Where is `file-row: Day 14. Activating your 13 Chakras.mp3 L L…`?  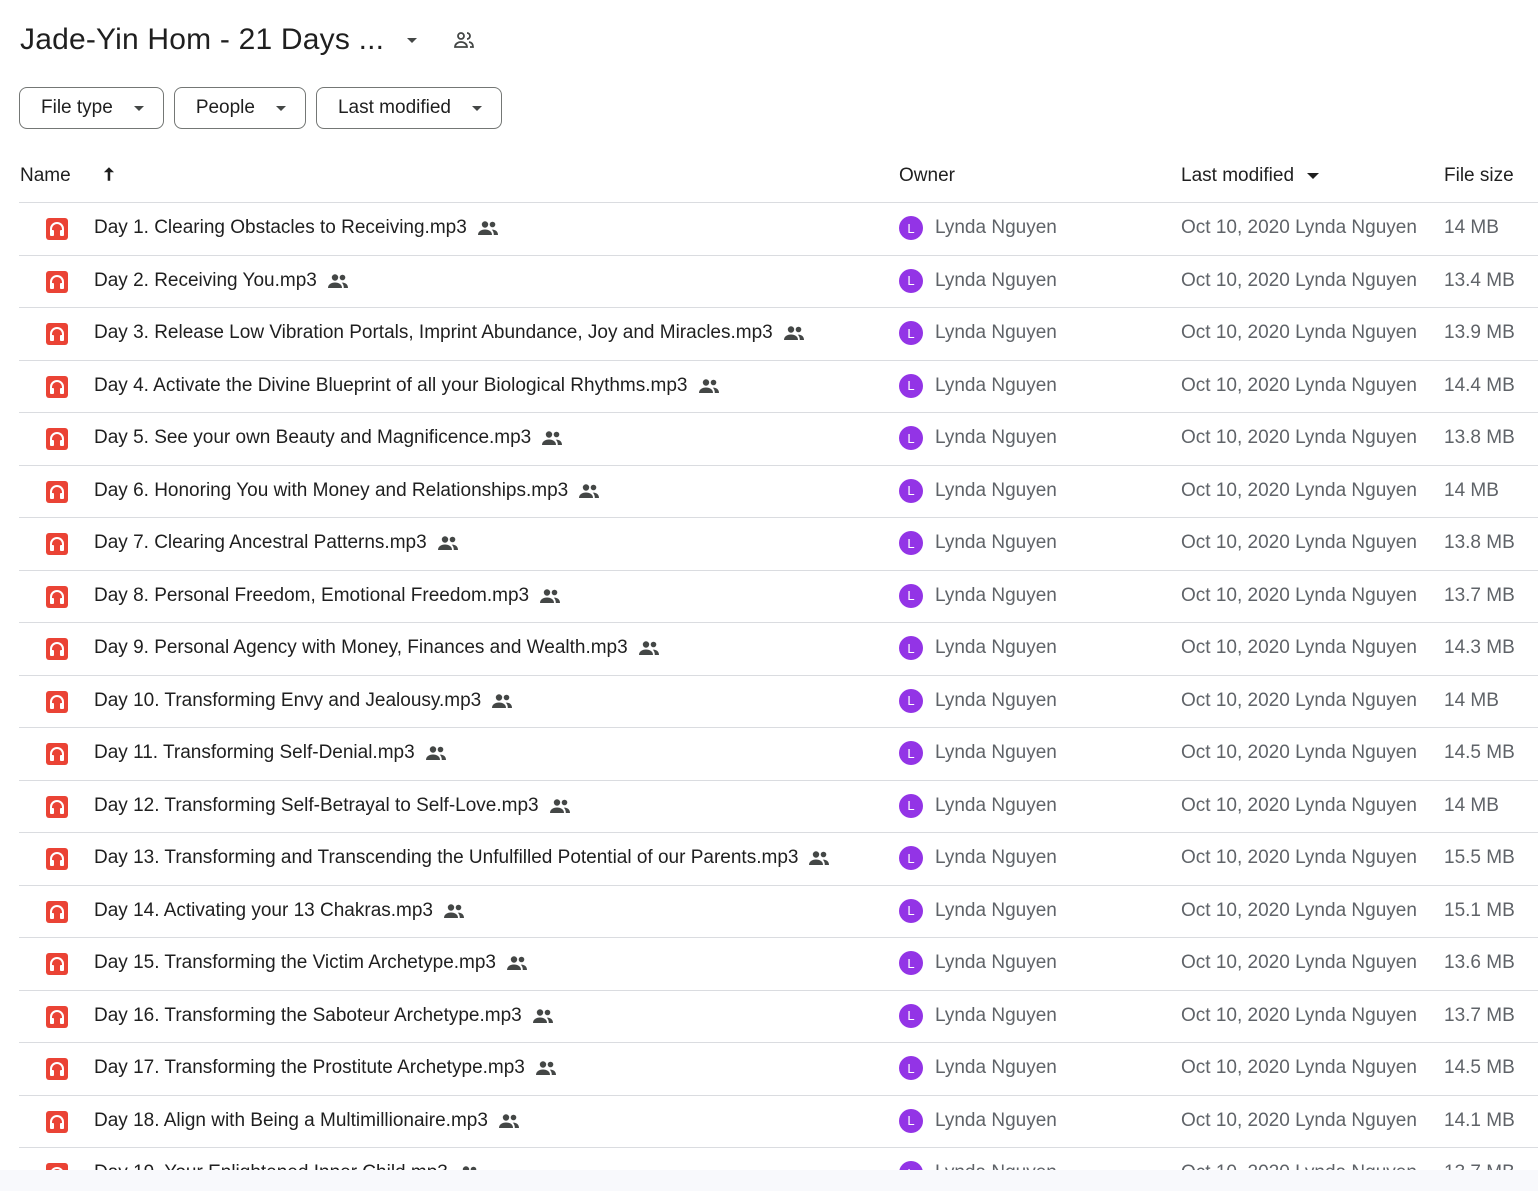
file-row: Day 14. Activating your 13 Chakras.mp3 L L… is located at coordinates (778, 911).